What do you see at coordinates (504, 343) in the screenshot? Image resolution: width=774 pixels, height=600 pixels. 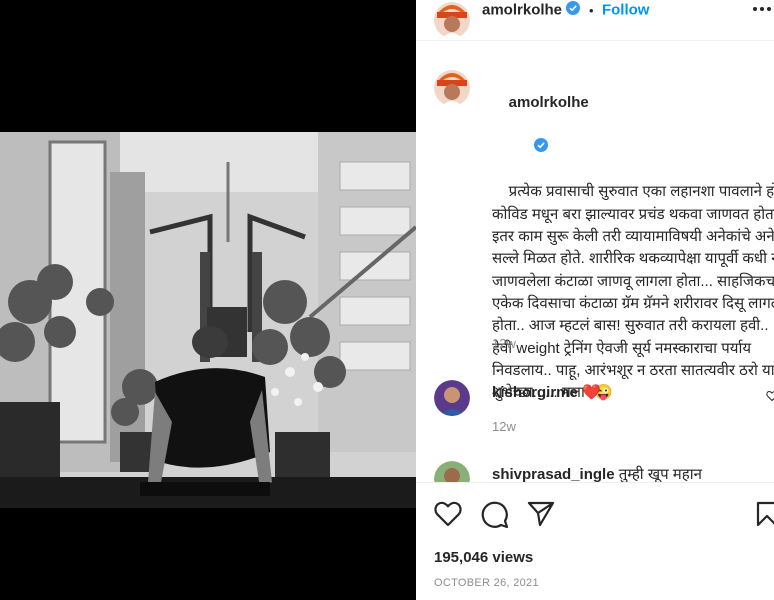 I see `caption-time: 12w` at bounding box center [504, 343].